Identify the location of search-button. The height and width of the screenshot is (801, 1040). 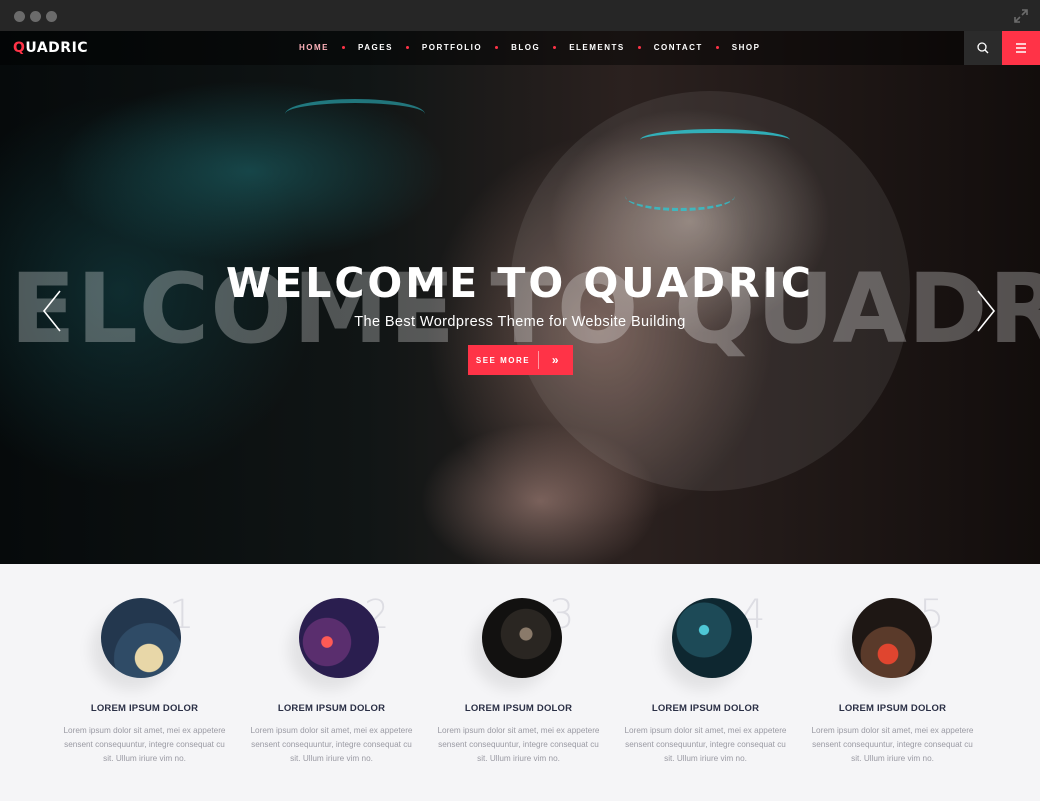
(983, 48).